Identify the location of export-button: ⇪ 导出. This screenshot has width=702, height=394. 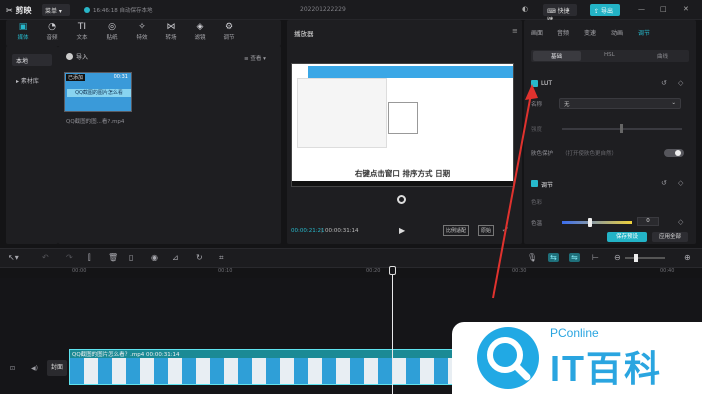
(605, 10).